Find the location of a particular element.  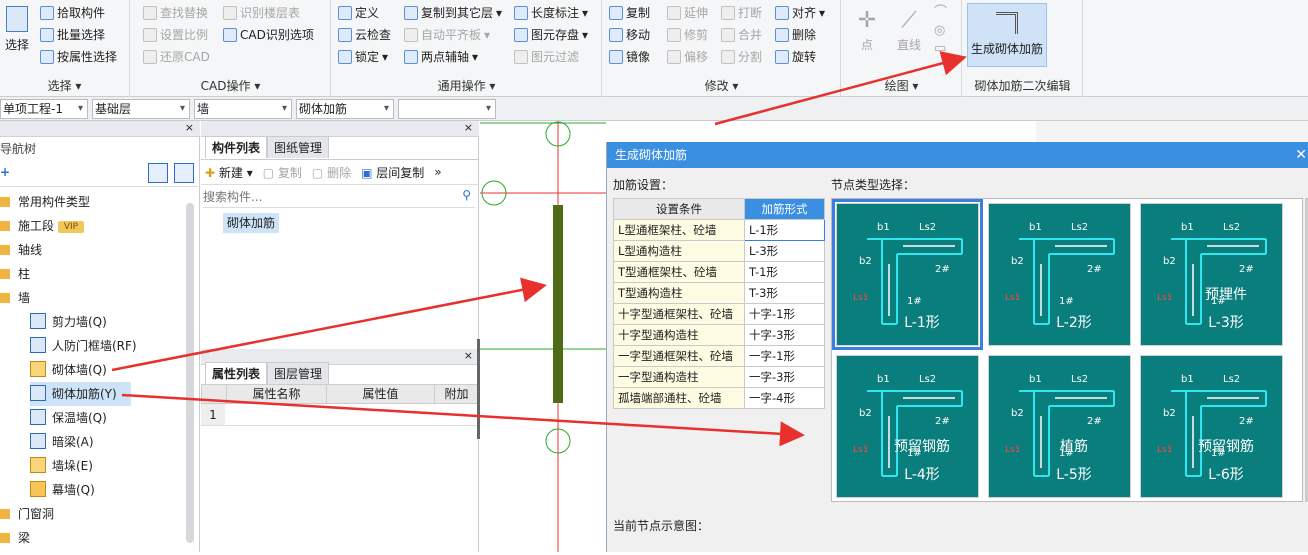

layer-copy-button: ▣ 层间复制 is located at coordinates (392, 172).